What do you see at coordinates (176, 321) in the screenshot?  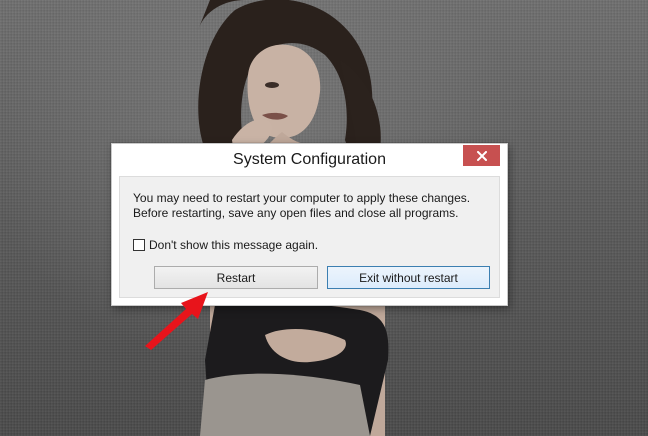 I see `red-arrow-icon` at bounding box center [176, 321].